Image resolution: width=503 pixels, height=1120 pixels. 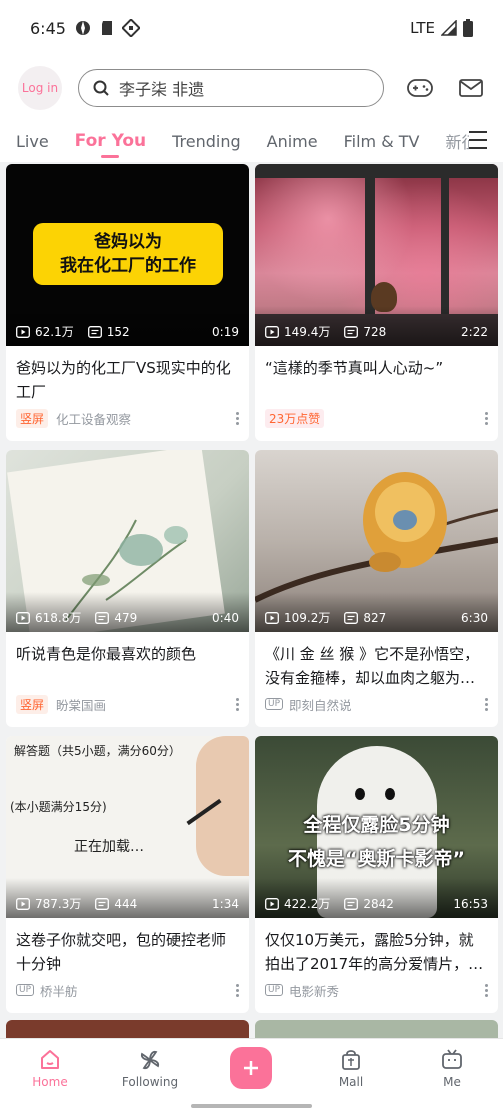 What do you see at coordinates (127, 541) in the screenshot?
I see `video-thumbnail: 618.8万 479 0:40` at bounding box center [127, 541].